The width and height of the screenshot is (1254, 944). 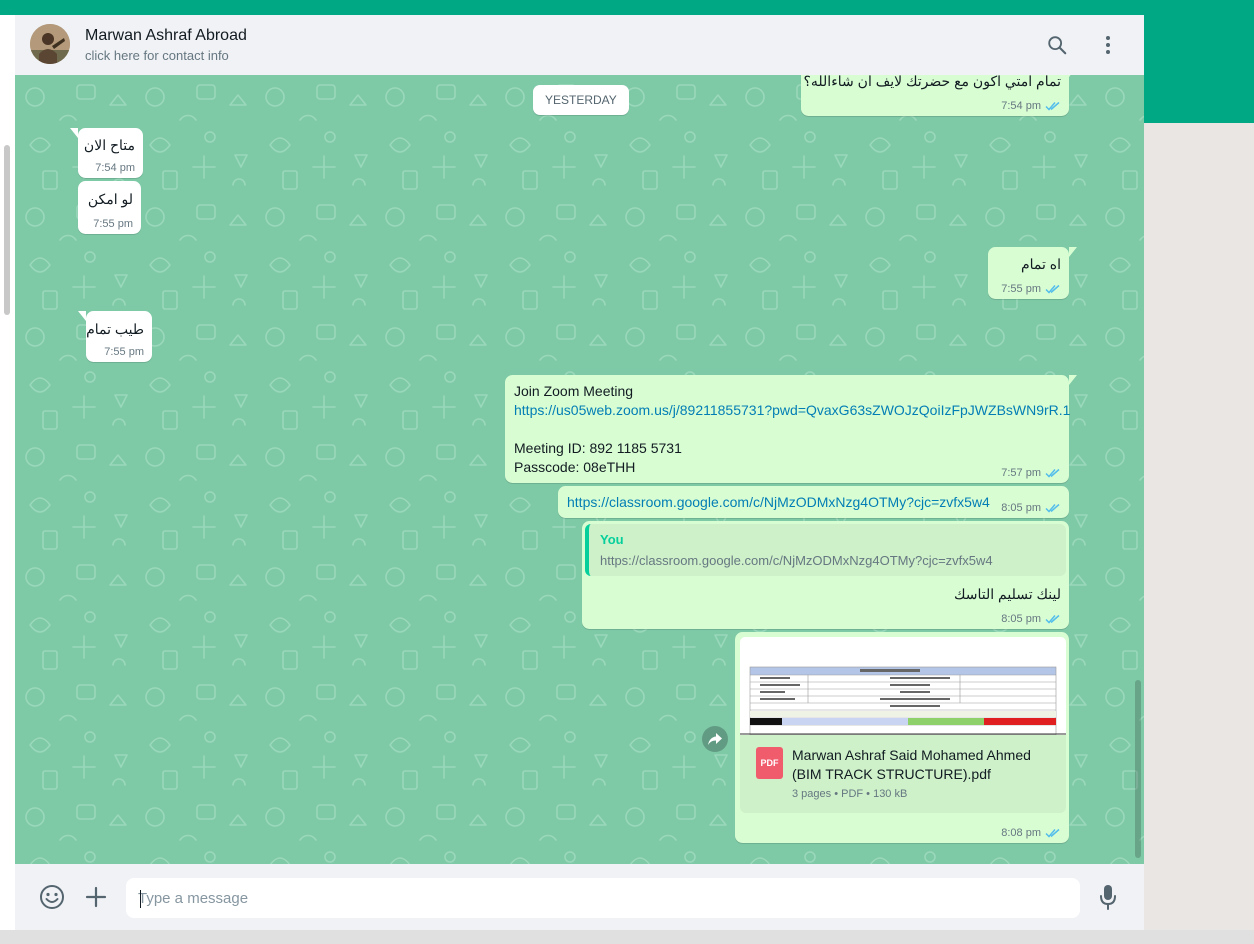 I want to click on chat-list-scrollbar, so click(x=7, y=230).